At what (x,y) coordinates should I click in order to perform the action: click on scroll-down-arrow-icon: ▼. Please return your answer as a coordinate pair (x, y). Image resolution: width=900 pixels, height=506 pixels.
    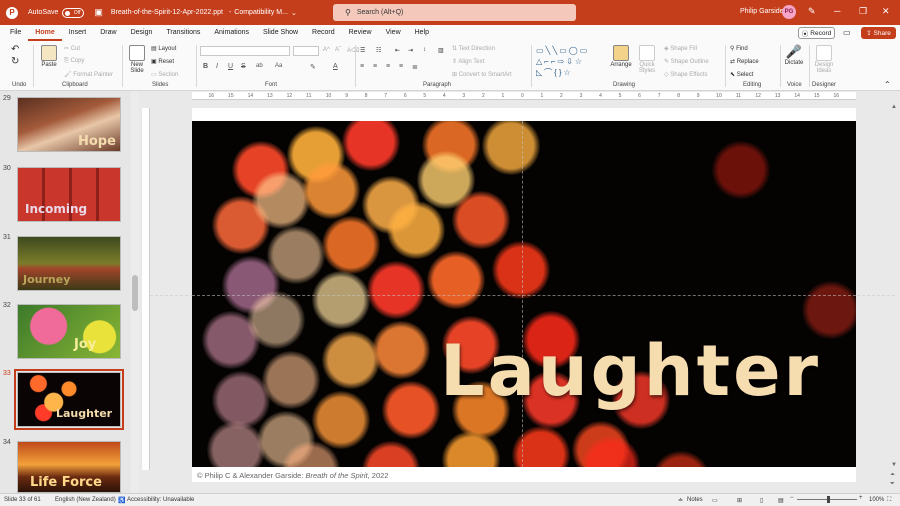
    Looking at the image, I should click on (894, 465).